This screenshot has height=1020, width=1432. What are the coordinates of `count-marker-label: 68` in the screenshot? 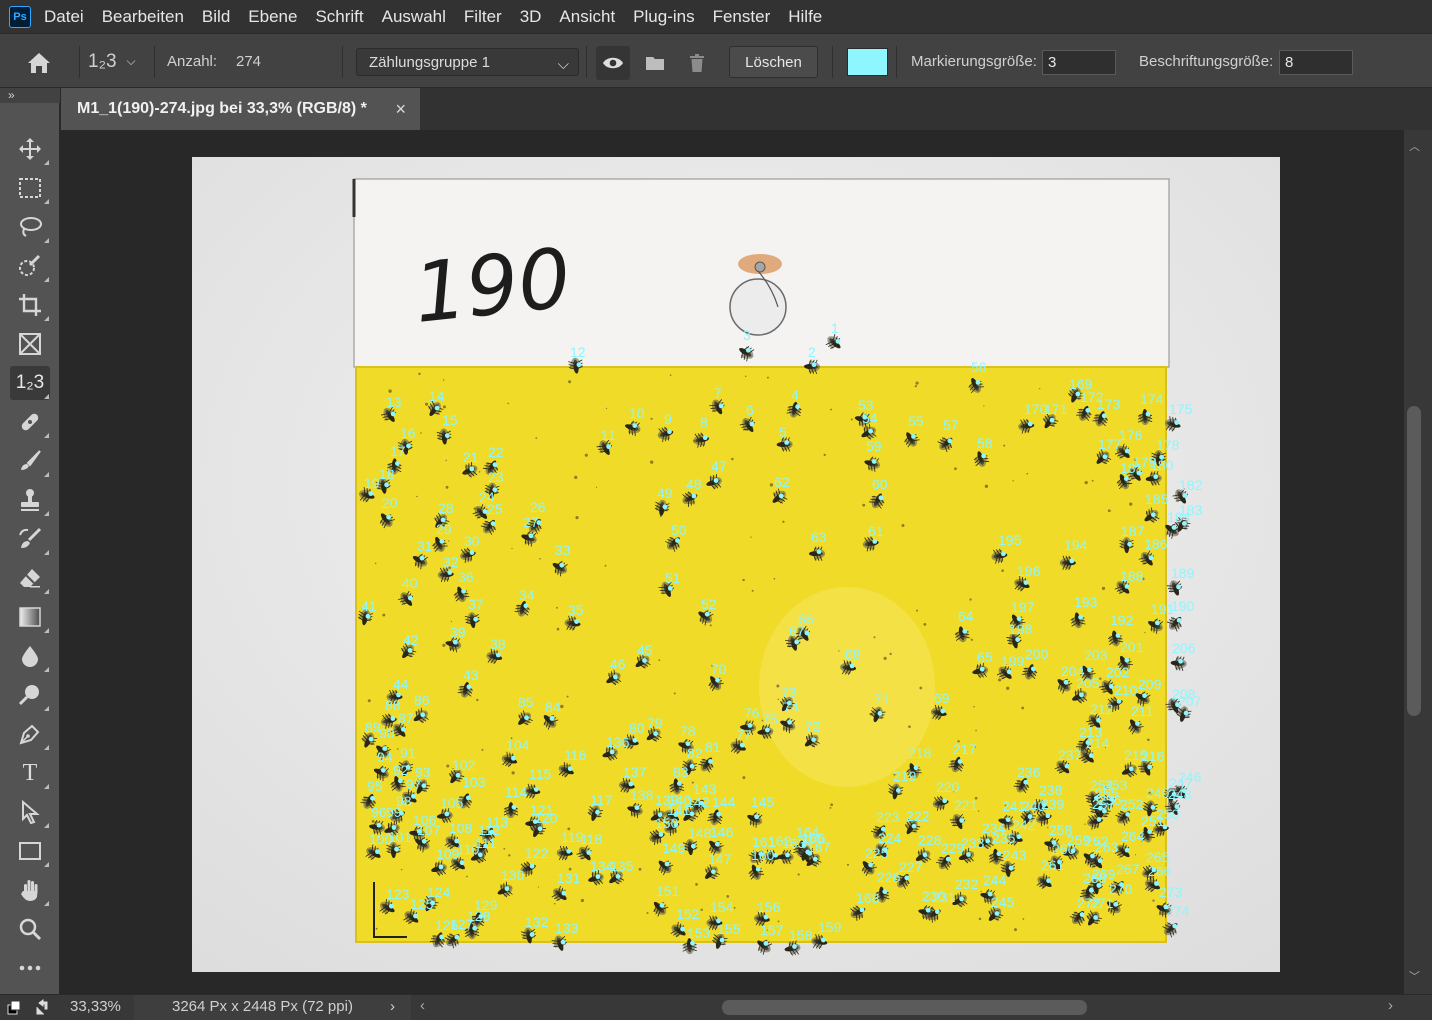 It's located at (853, 654).